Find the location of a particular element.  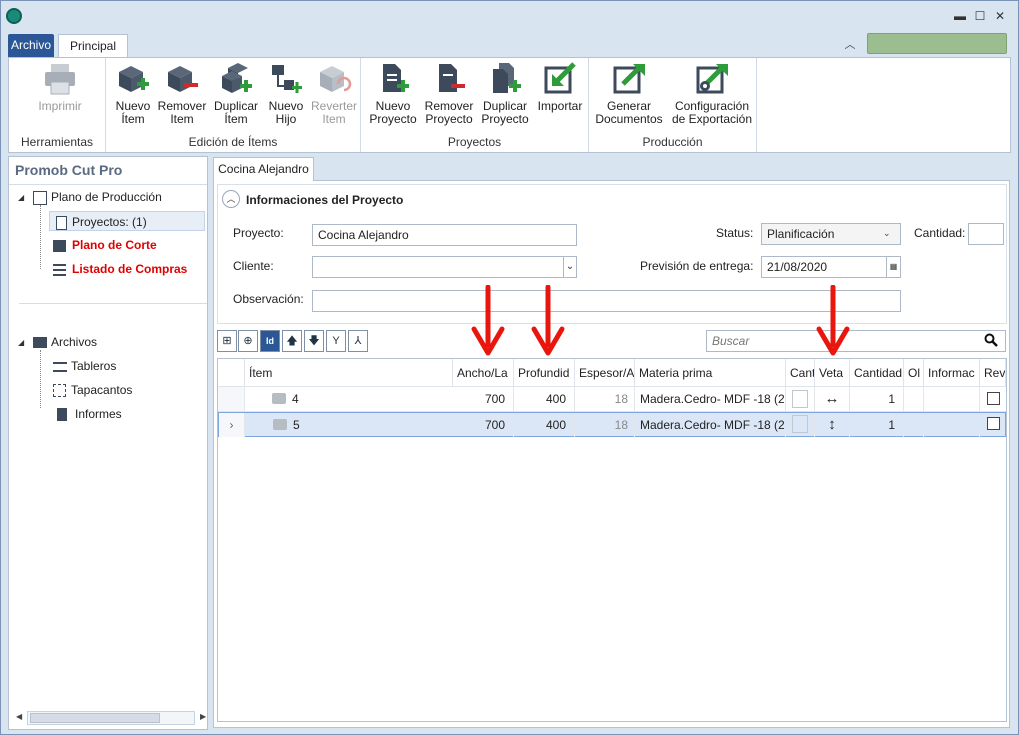

nuevo-hijo-button: Nuevo Hijo is located at coordinates (286, 94).